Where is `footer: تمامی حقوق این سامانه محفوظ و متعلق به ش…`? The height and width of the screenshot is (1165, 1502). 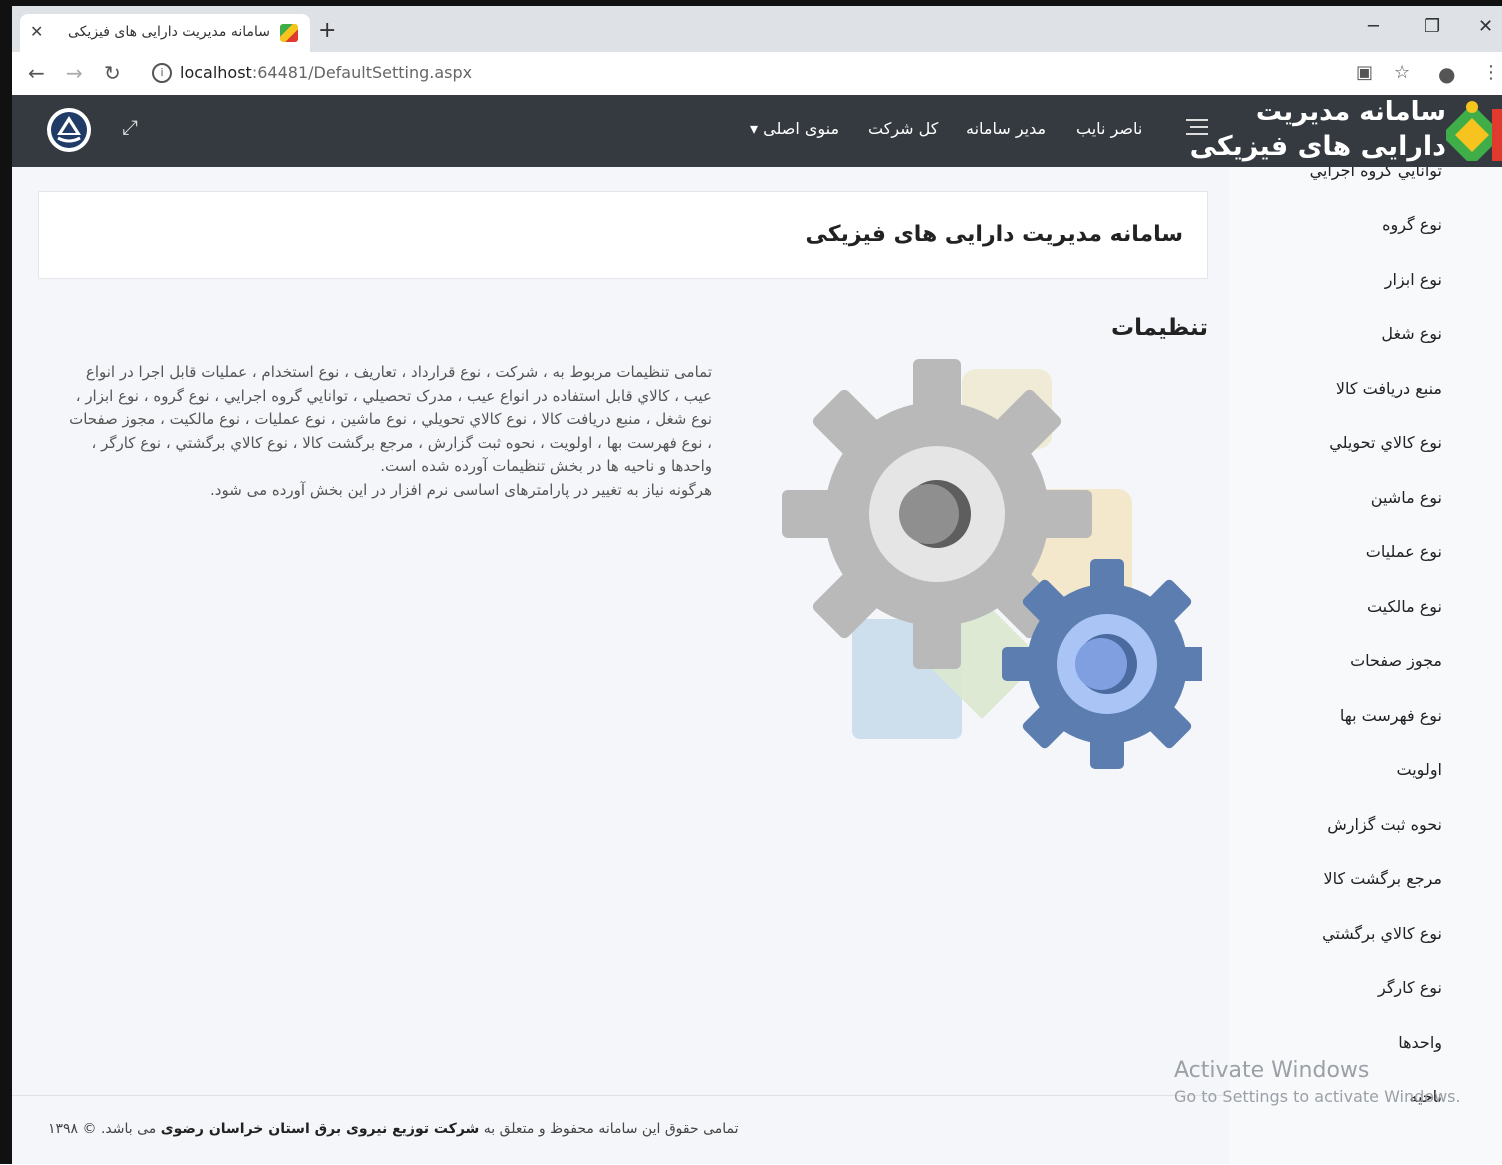
footer: تمامی حقوق این سامانه محفوظ و متعلق به ش… is located at coordinates (621, 1130).